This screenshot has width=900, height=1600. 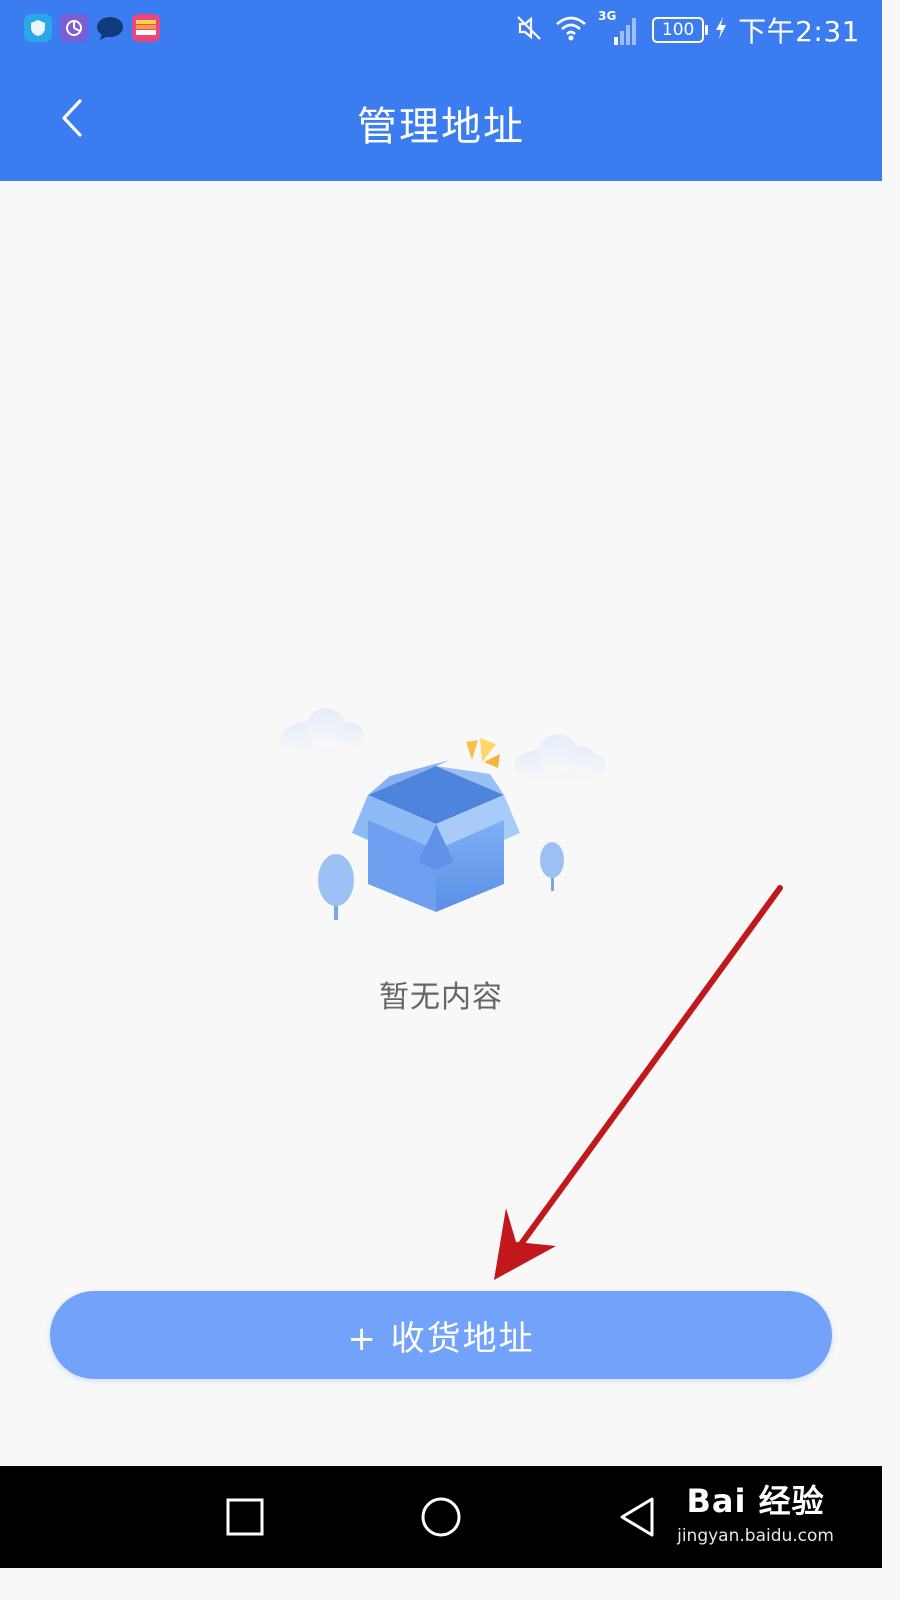 What do you see at coordinates (110, 28) in the screenshot?
I see `chat-app-icon` at bounding box center [110, 28].